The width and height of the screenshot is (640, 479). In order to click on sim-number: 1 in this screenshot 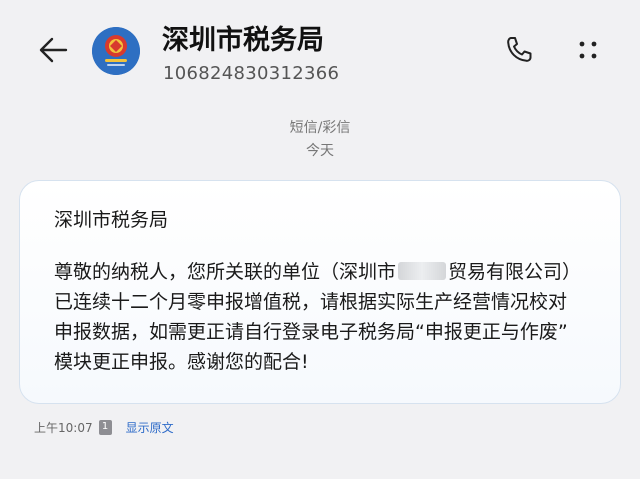, I will do `click(105, 426)`.